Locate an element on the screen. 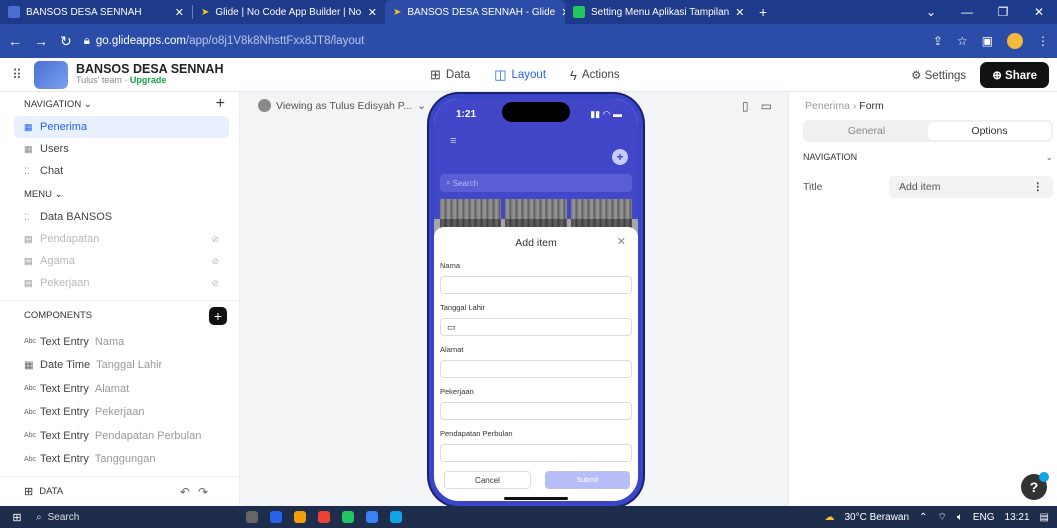 The height and width of the screenshot is (528, 1057). add-tab-icon: + is located at coordinates (220, 104).